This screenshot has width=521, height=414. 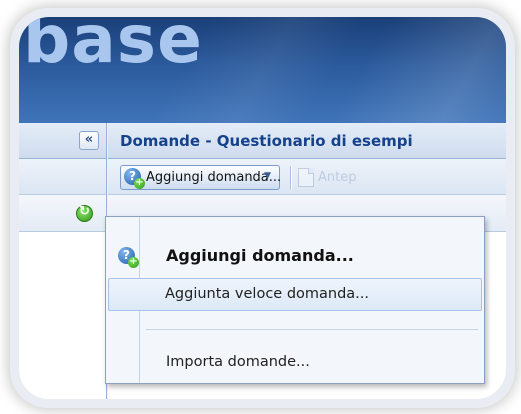 What do you see at coordinates (62, 213) in the screenshot?
I see `left-panel-row` at bounding box center [62, 213].